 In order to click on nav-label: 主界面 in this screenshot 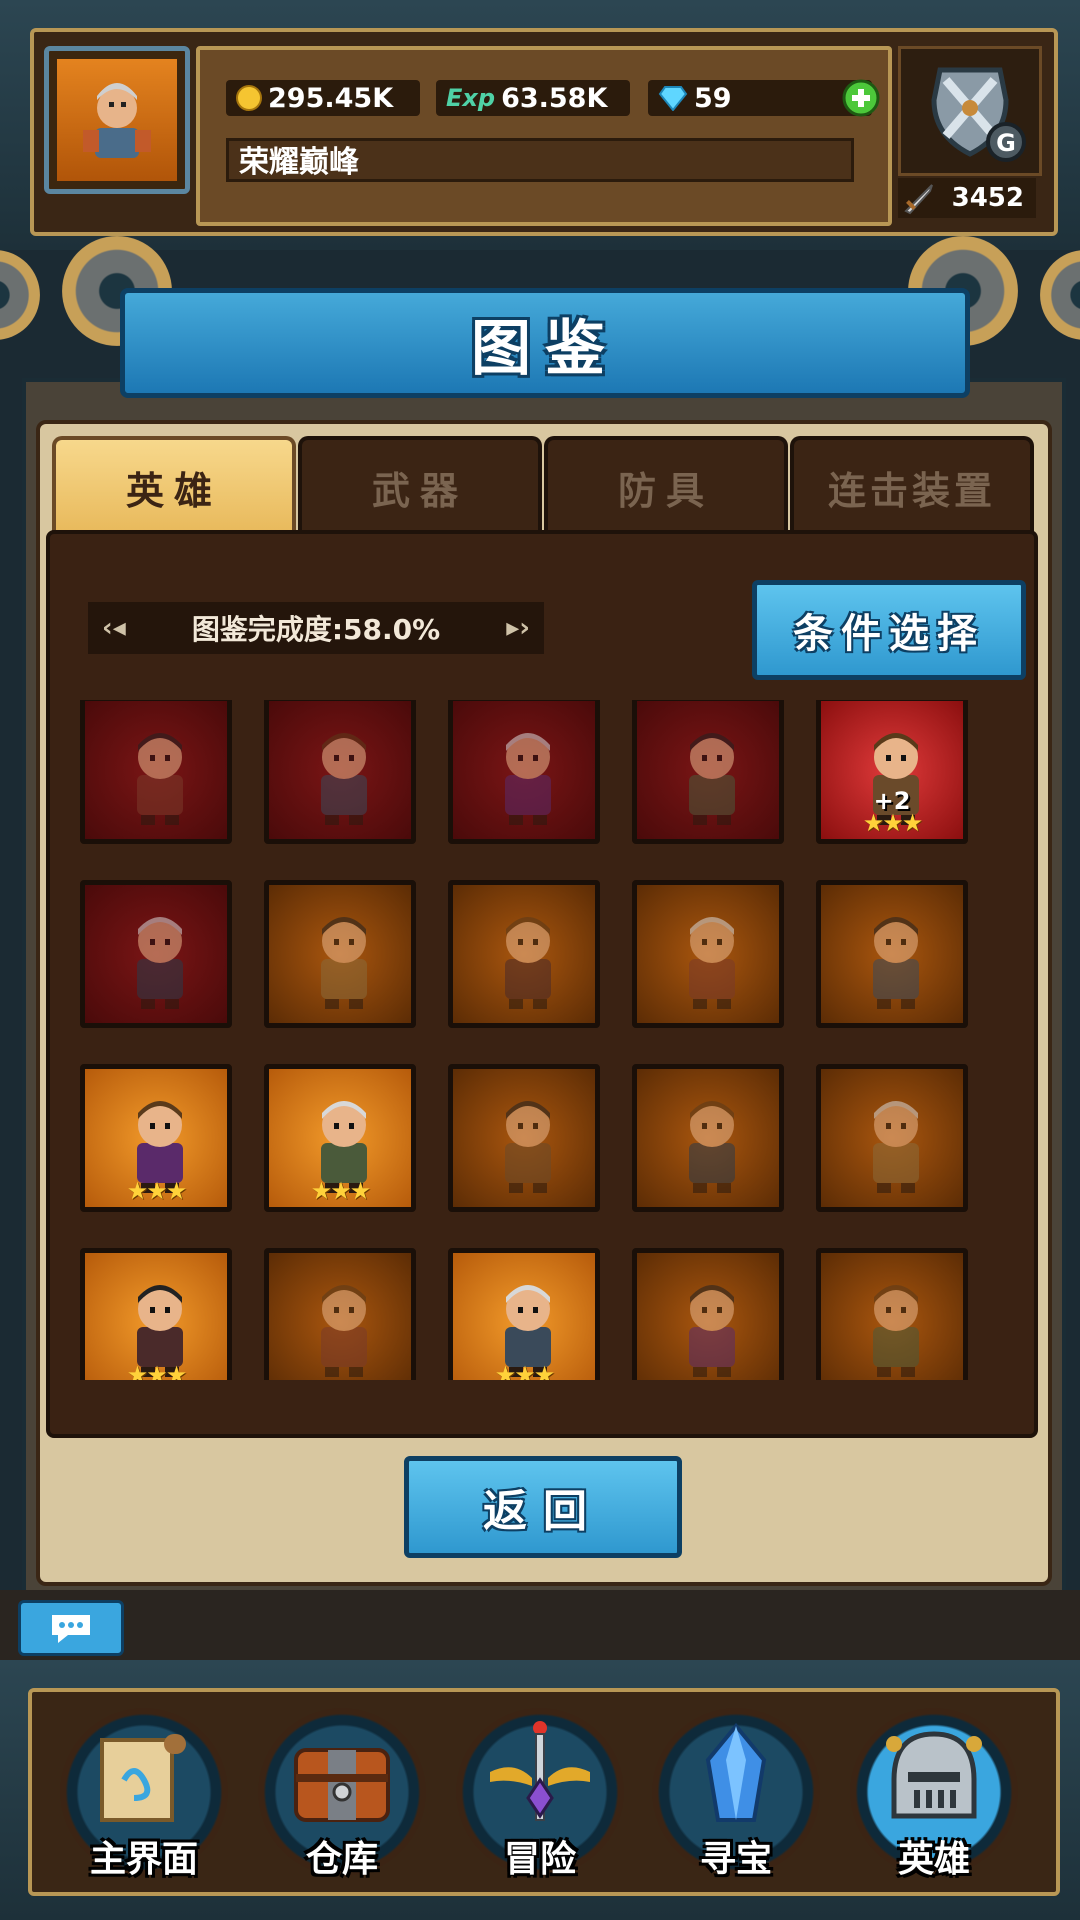, I will do `click(143, 1859)`.